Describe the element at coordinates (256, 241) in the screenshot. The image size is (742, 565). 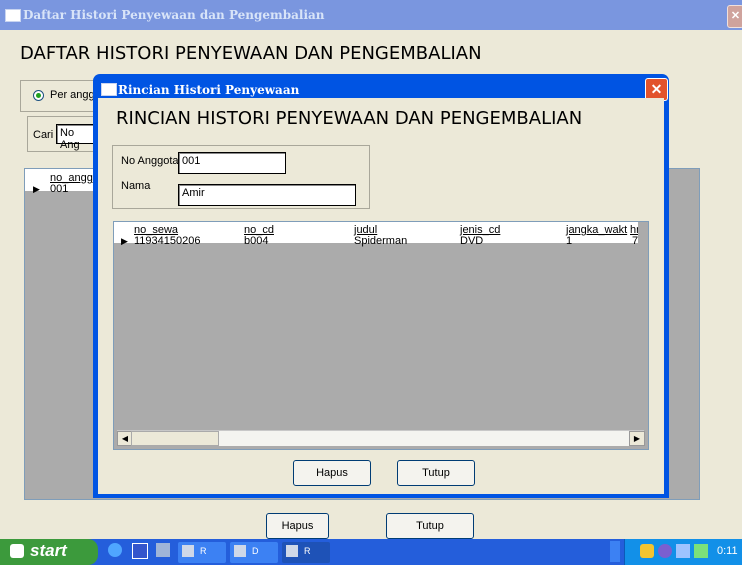
I see `cell-no-cd: b004` at that location.